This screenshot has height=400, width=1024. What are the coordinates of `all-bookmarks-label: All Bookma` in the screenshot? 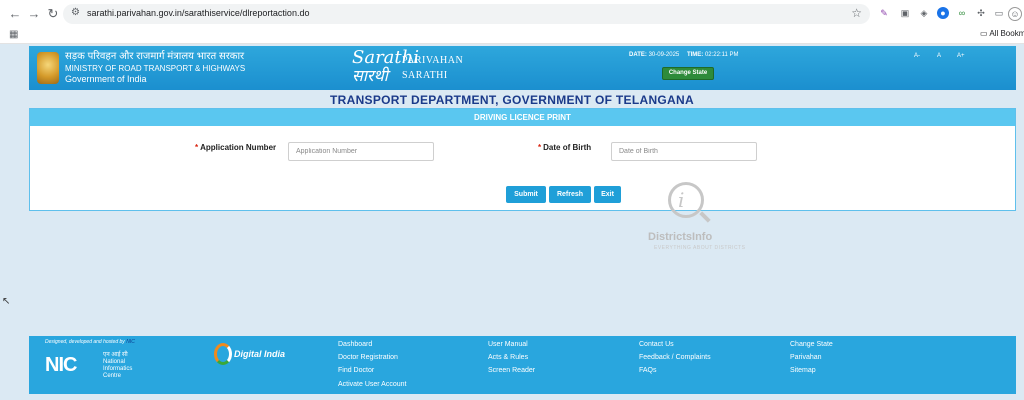 It's located at (1006, 33).